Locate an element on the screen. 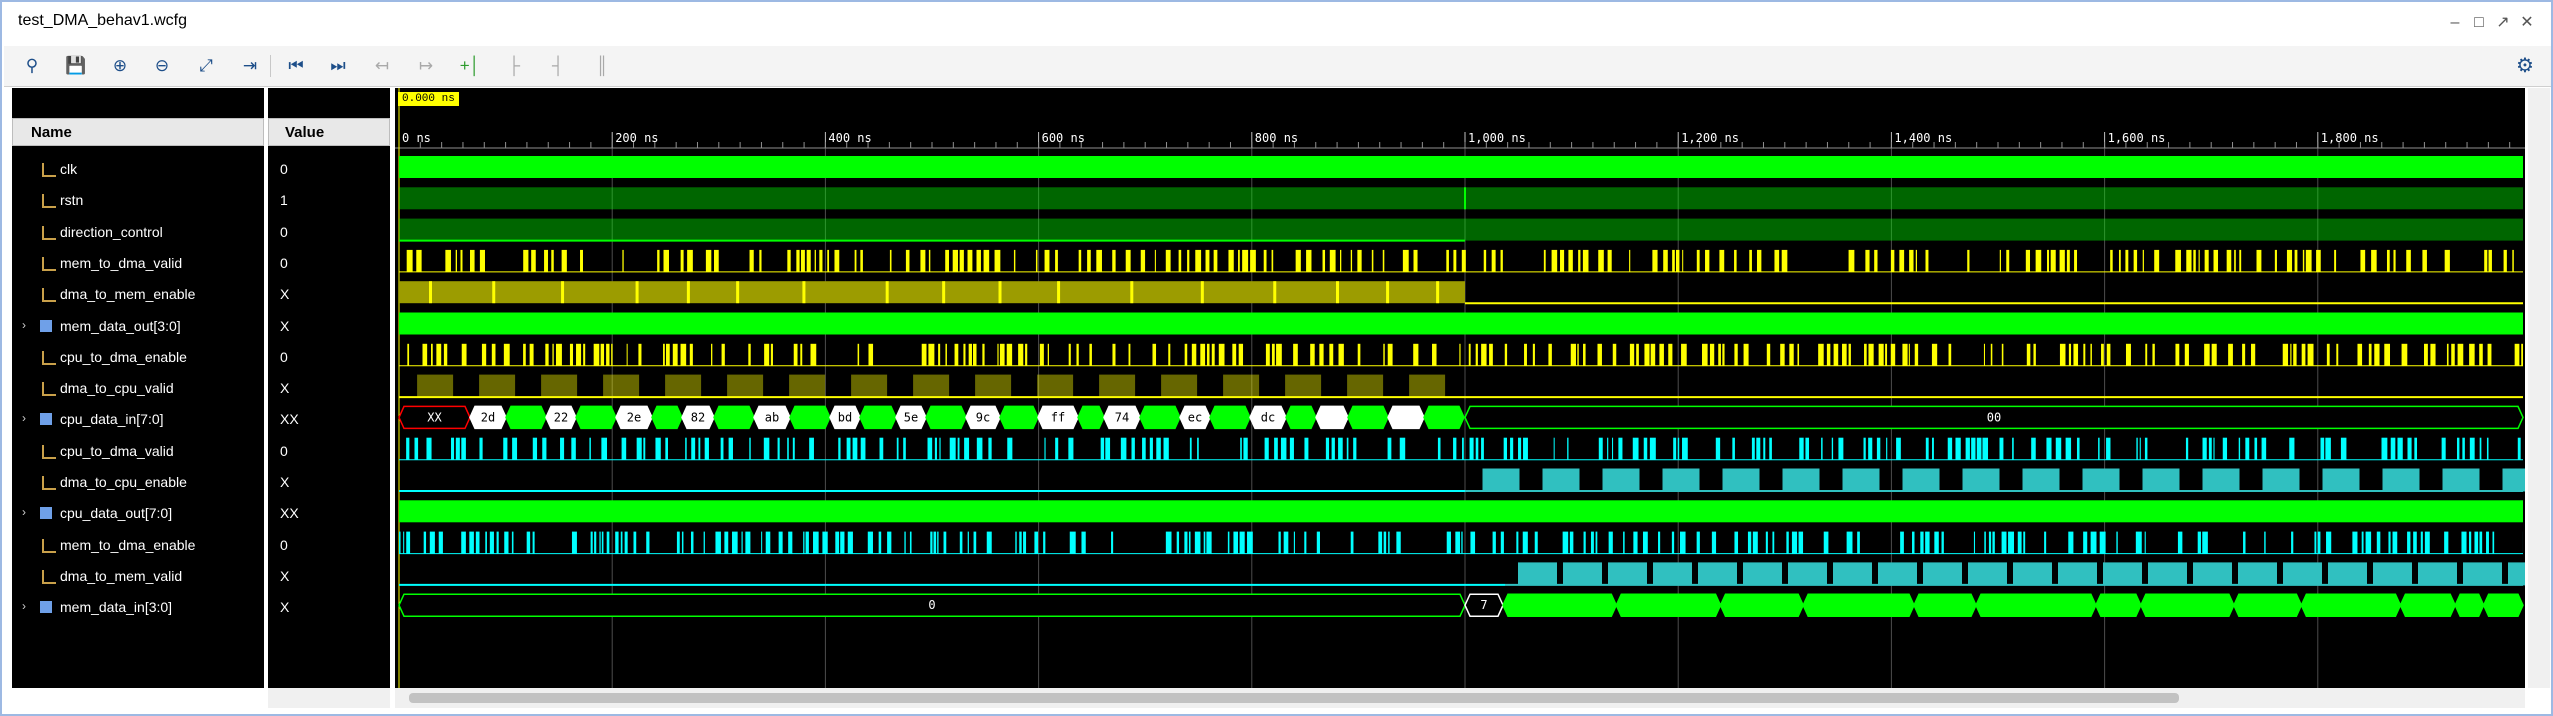 Image resolution: width=2553 pixels, height=716 pixels. go-to-last-time-icon: ⏭ is located at coordinates (338, 66).